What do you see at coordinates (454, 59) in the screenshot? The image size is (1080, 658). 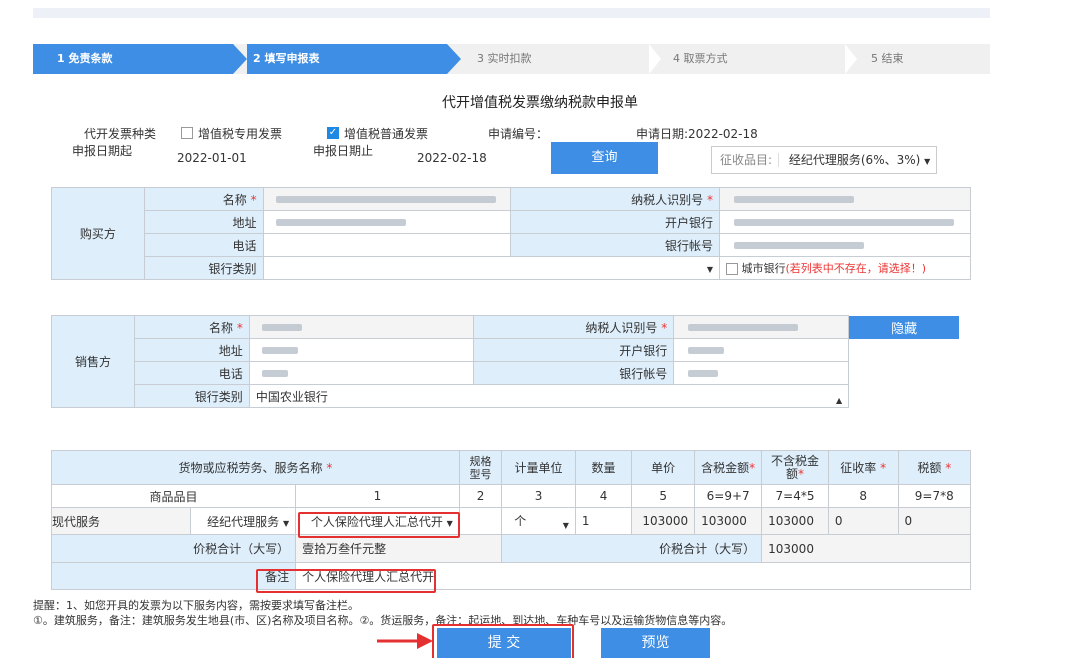 I see `step-2-arrow` at bounding box center [454, 59].